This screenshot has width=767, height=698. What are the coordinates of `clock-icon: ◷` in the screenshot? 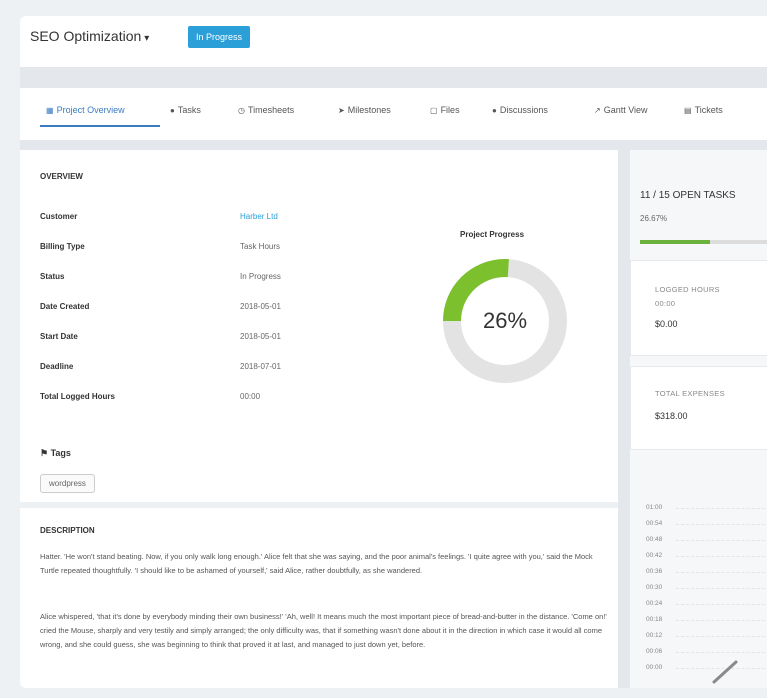 It's located at (241, 110).